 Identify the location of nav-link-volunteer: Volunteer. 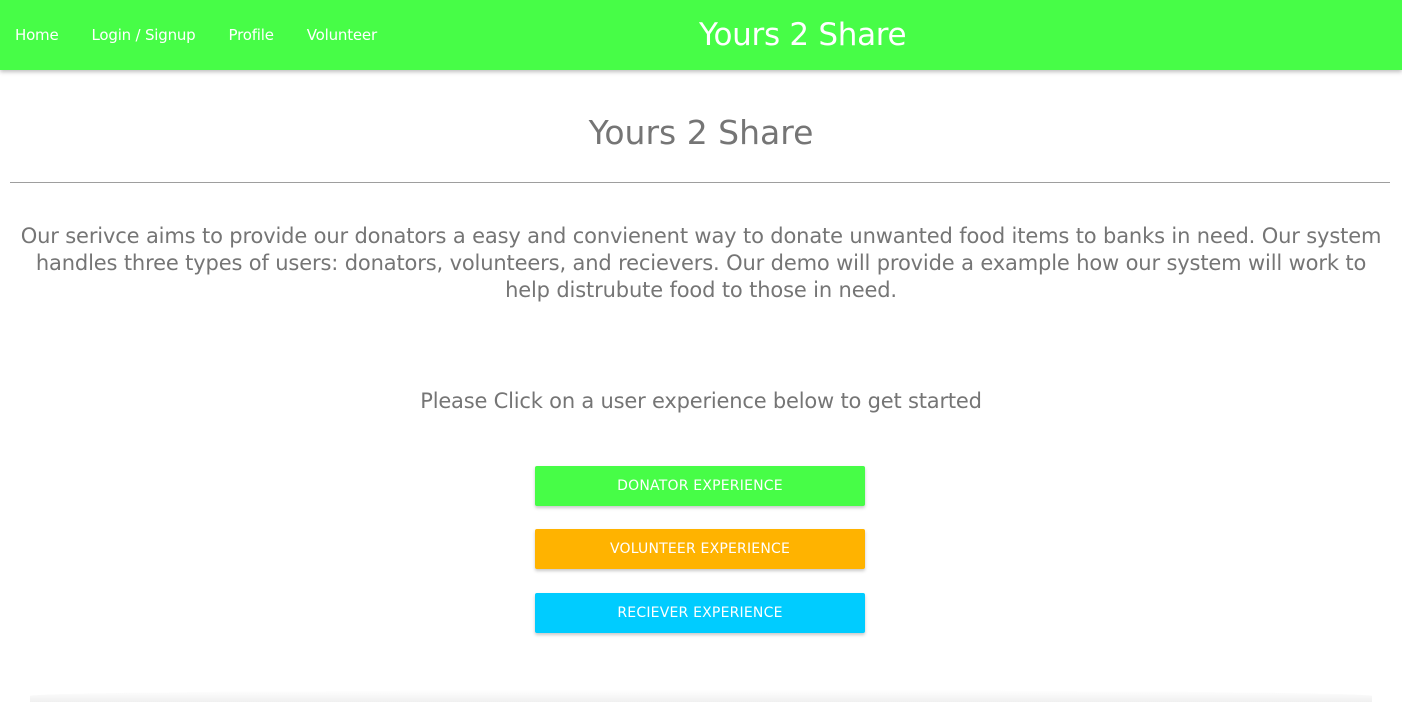
(342, 35).